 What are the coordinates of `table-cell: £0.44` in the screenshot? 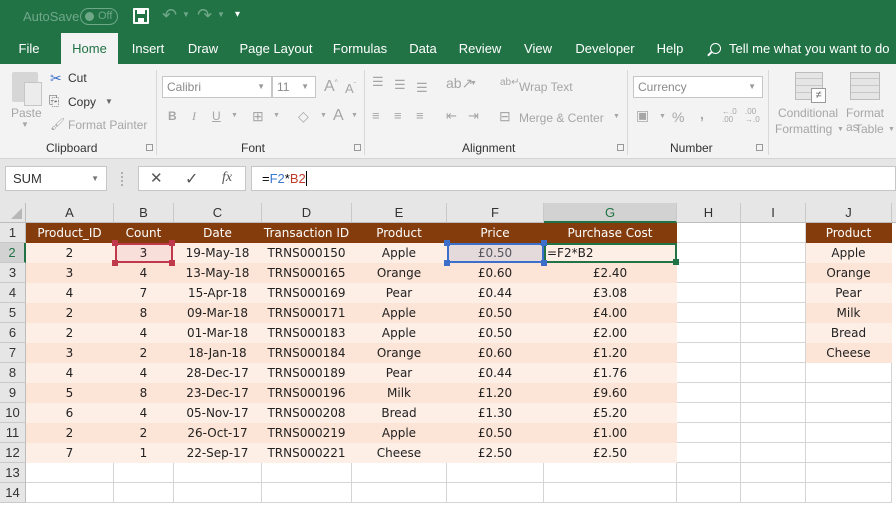 It's located at (495, 293).